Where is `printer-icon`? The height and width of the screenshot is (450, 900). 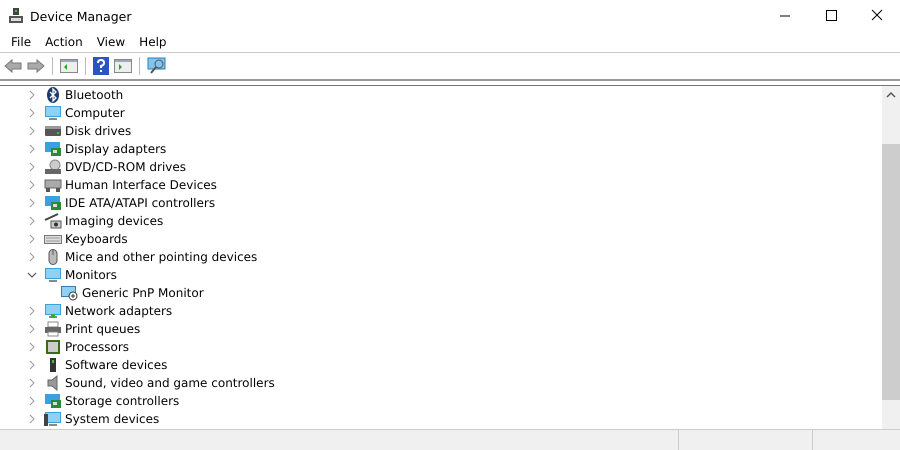
printer-icon is located at coordinates (53, 329).